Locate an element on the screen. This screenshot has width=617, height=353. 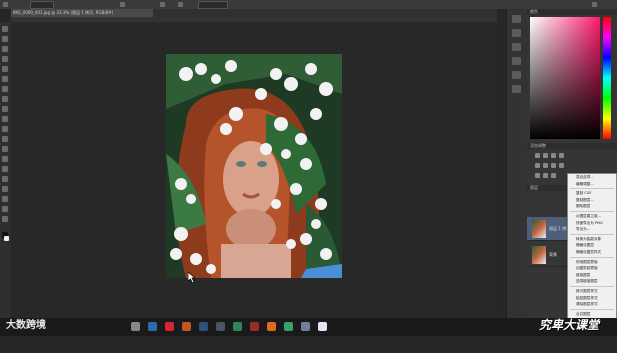
color-panel-tab: 颜色 is located at coordinates (572, 12).